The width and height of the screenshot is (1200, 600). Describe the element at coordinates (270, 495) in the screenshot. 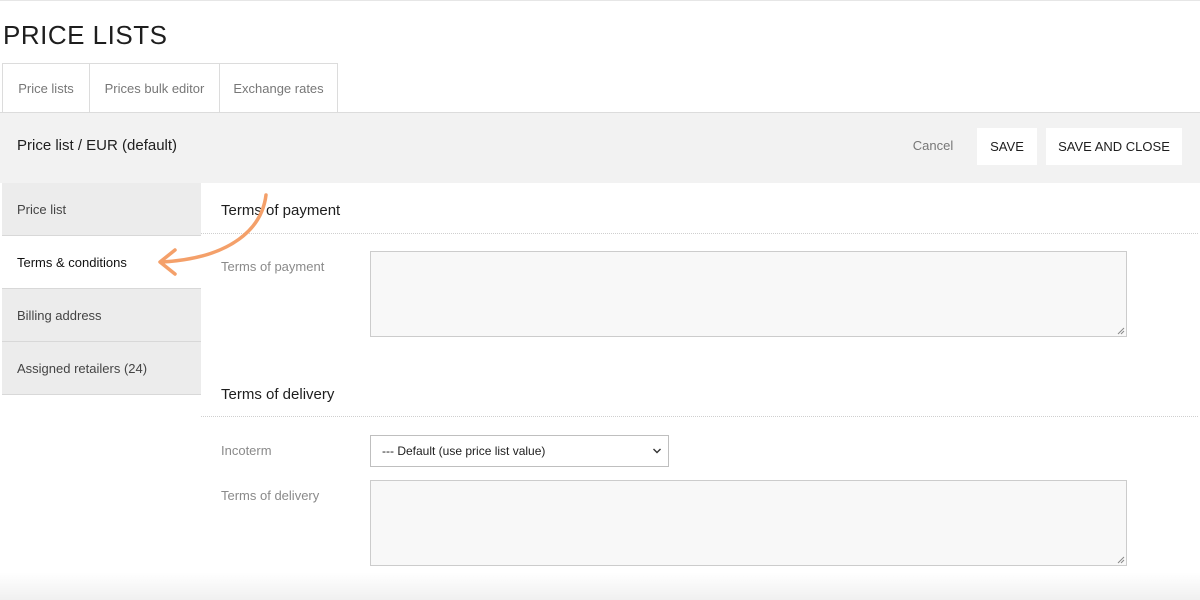

I see `terms-of-delivery-label: Terms of delivery` at that location.